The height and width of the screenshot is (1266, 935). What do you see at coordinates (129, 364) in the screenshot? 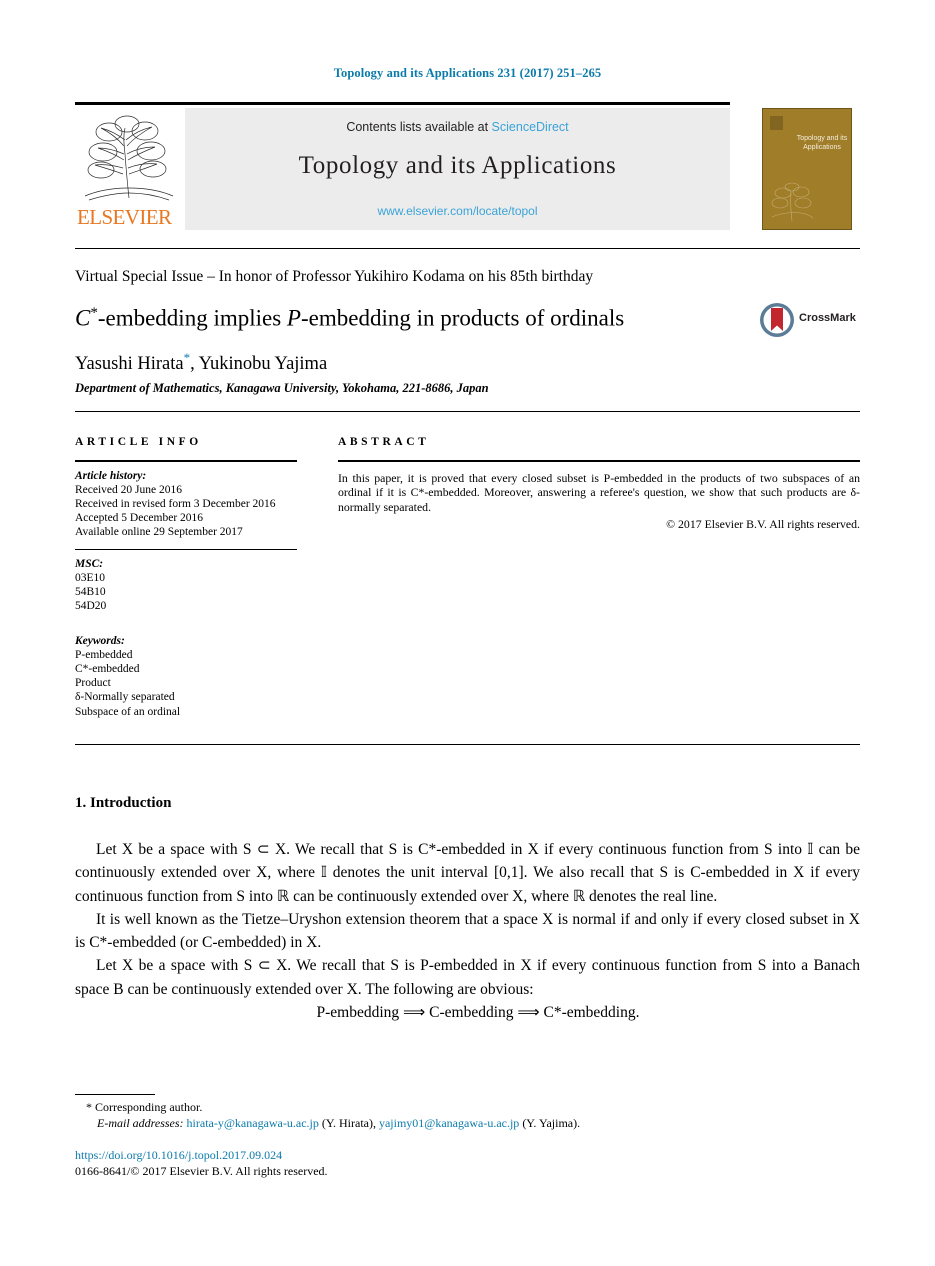
I see `author-1: Yasushi Hirata` at bounding box center [129, 364].